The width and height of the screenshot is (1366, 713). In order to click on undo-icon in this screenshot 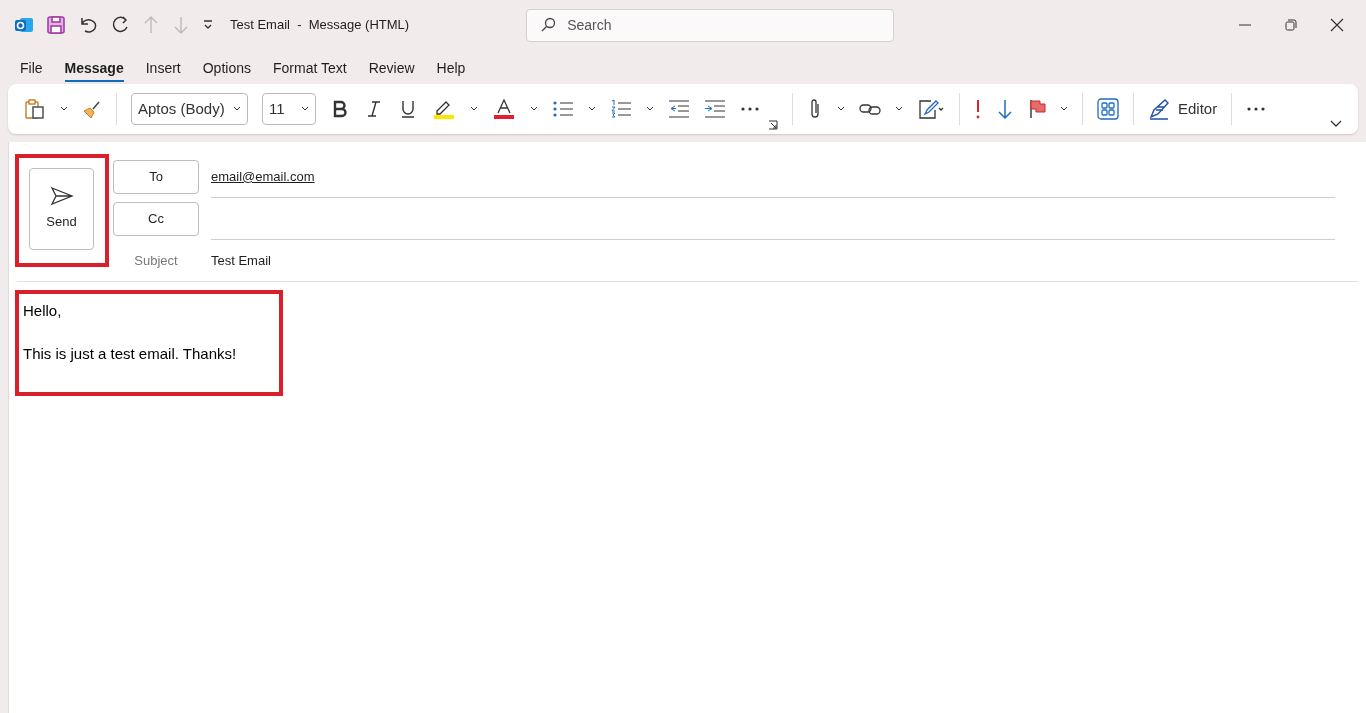, I will do `click(88, 25)`.